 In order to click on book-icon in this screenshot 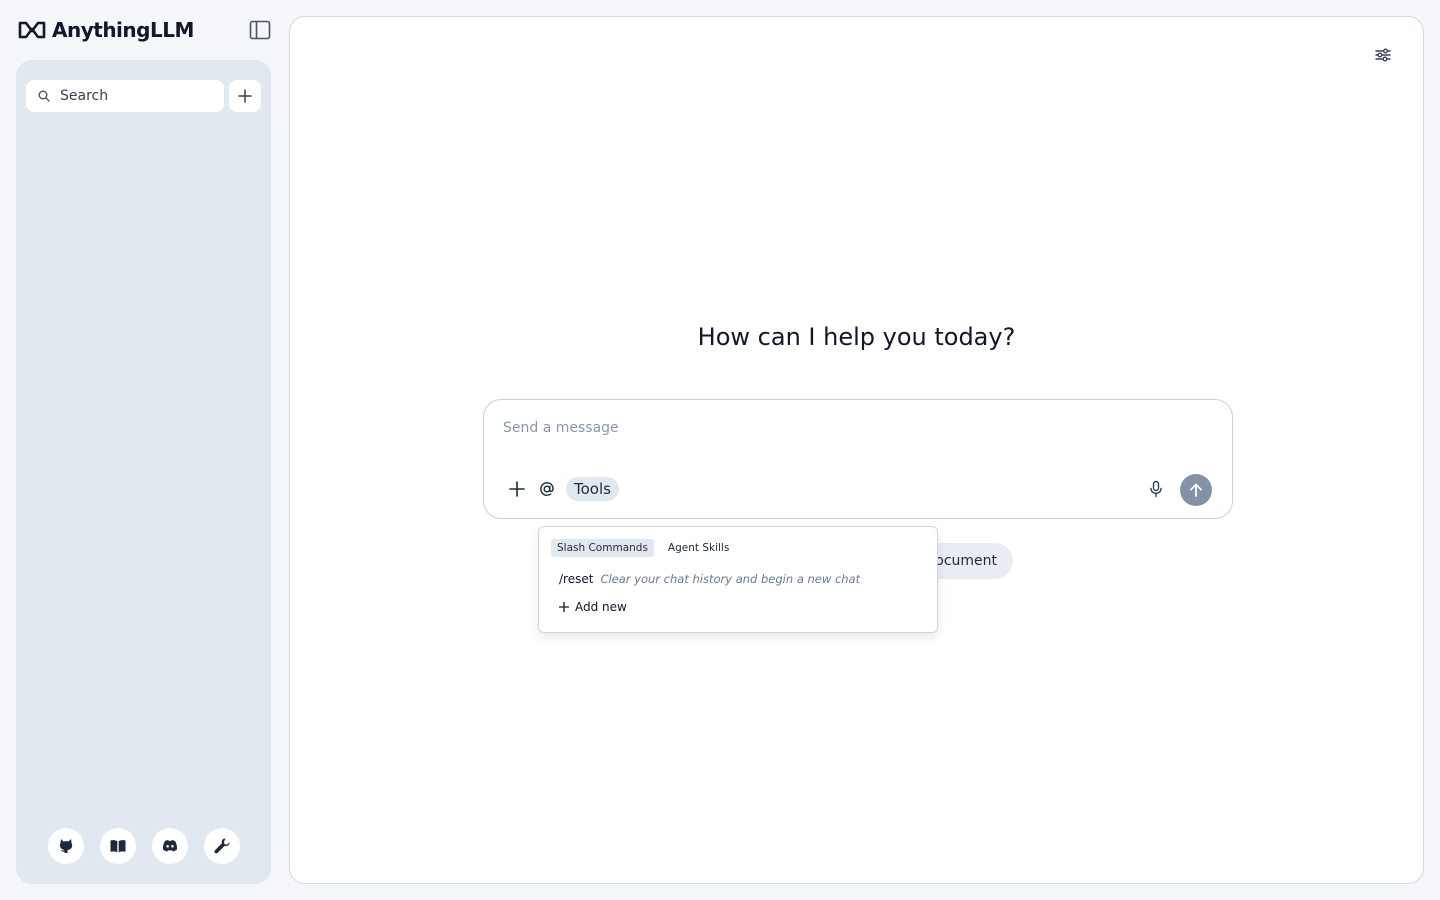, I will do `click(118, 846)`.